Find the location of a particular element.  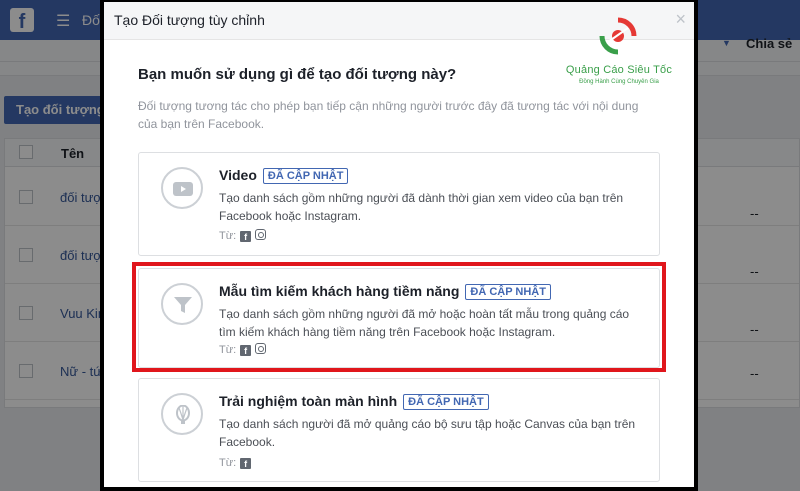

logo-name: Quảng Cáo Siêu Tốc is located at coordinates (619, 70).